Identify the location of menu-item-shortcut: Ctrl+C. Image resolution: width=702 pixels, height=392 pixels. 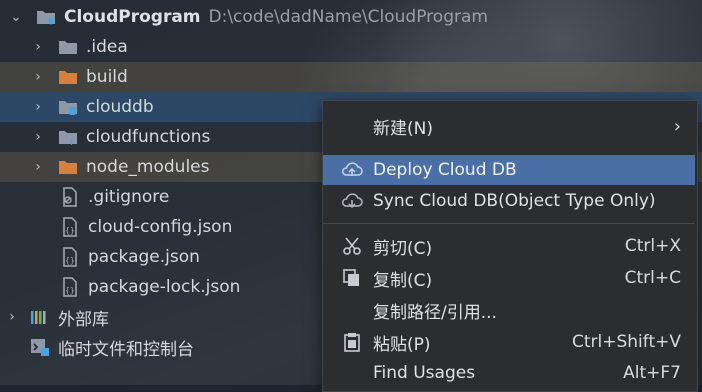
(652, 278).